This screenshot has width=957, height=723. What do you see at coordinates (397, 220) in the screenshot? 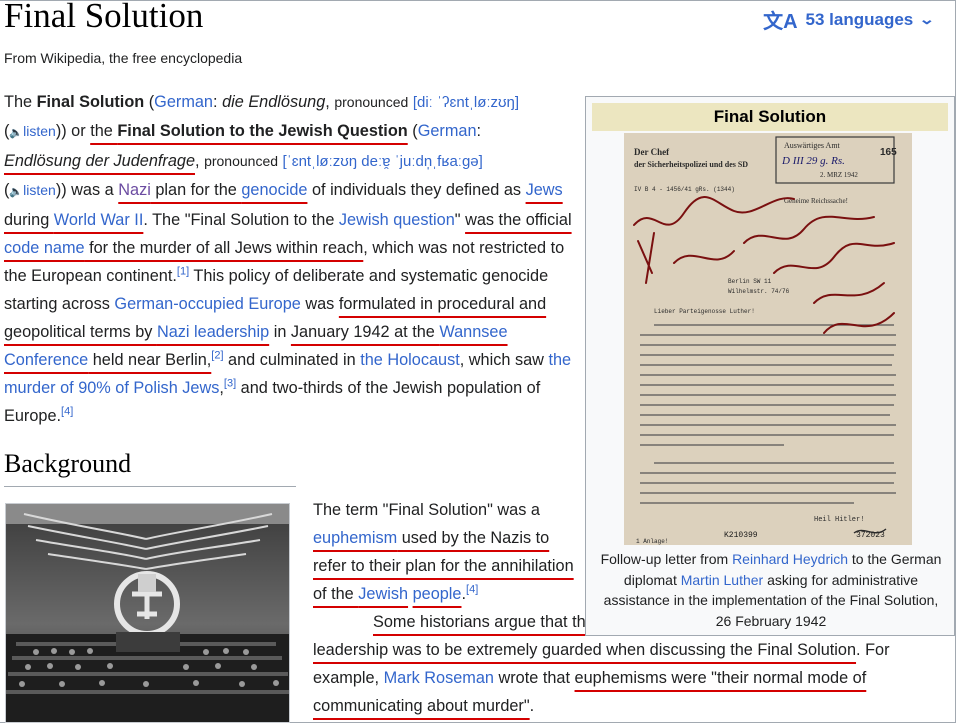
I see `link-jewish-question: Jewish question` at bounding box center [397, 220].